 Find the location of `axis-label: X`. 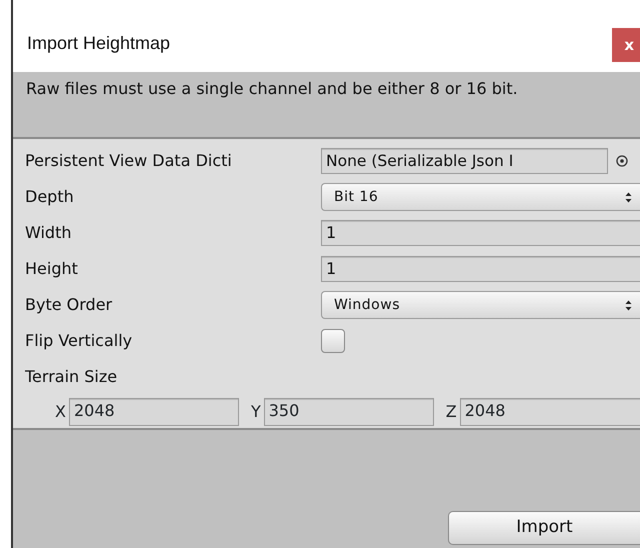

axis-label: X is located at coordinates (60, 412).